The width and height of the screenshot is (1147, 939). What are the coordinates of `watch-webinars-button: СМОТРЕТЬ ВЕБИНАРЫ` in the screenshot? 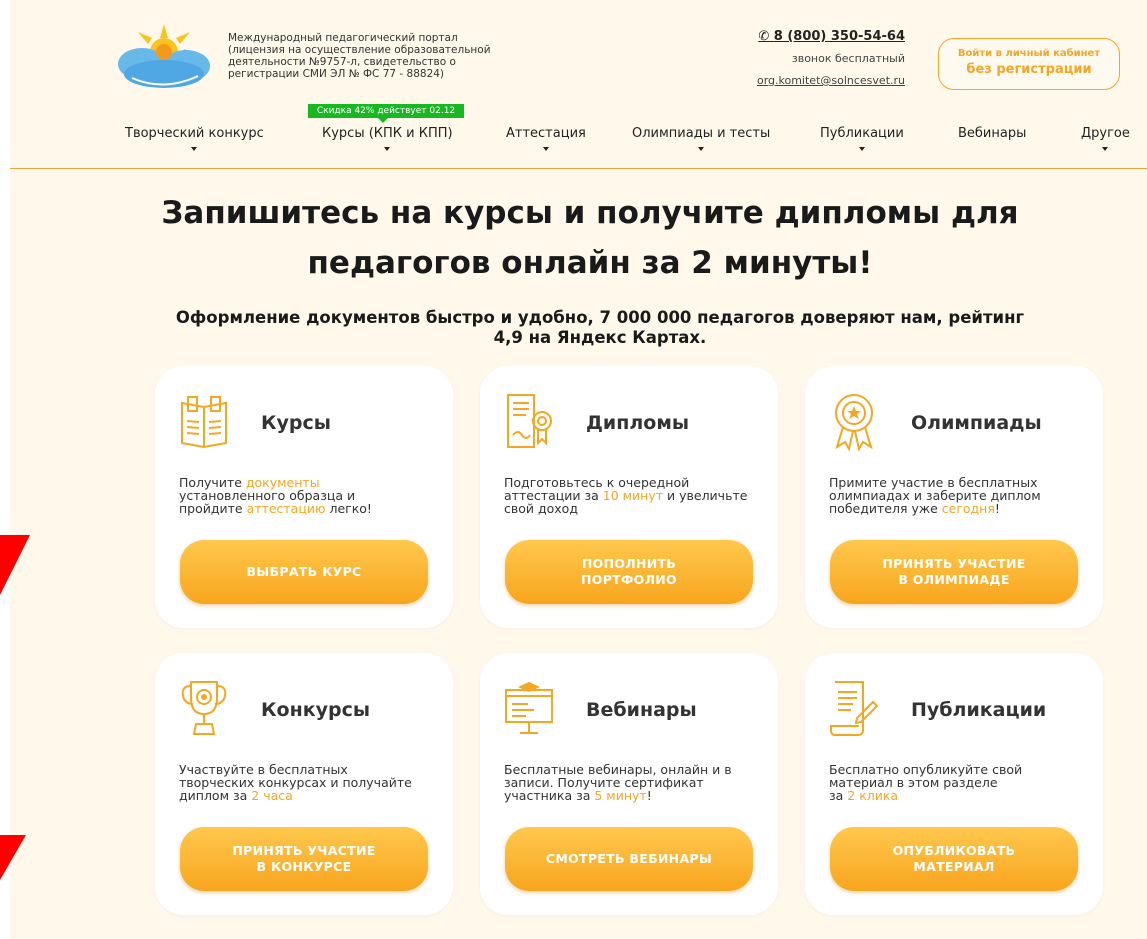 It's located at (629, 859).